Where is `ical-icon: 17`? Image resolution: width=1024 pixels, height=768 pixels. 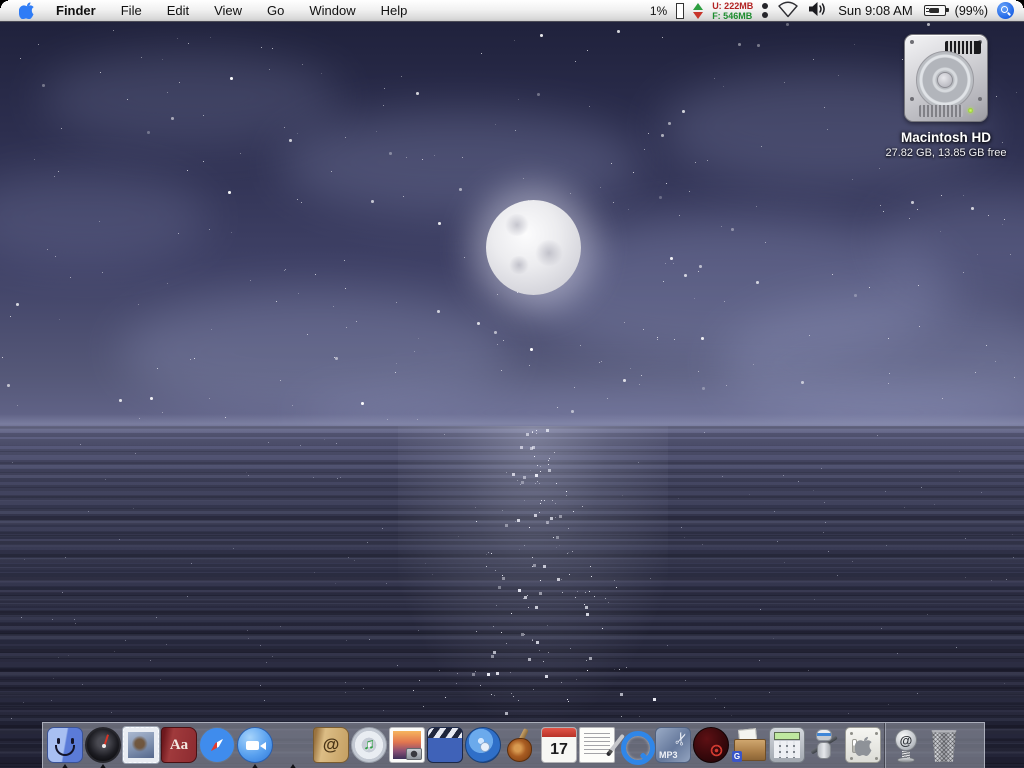 ical-icon: 17 is located at coordinates (559, 745).